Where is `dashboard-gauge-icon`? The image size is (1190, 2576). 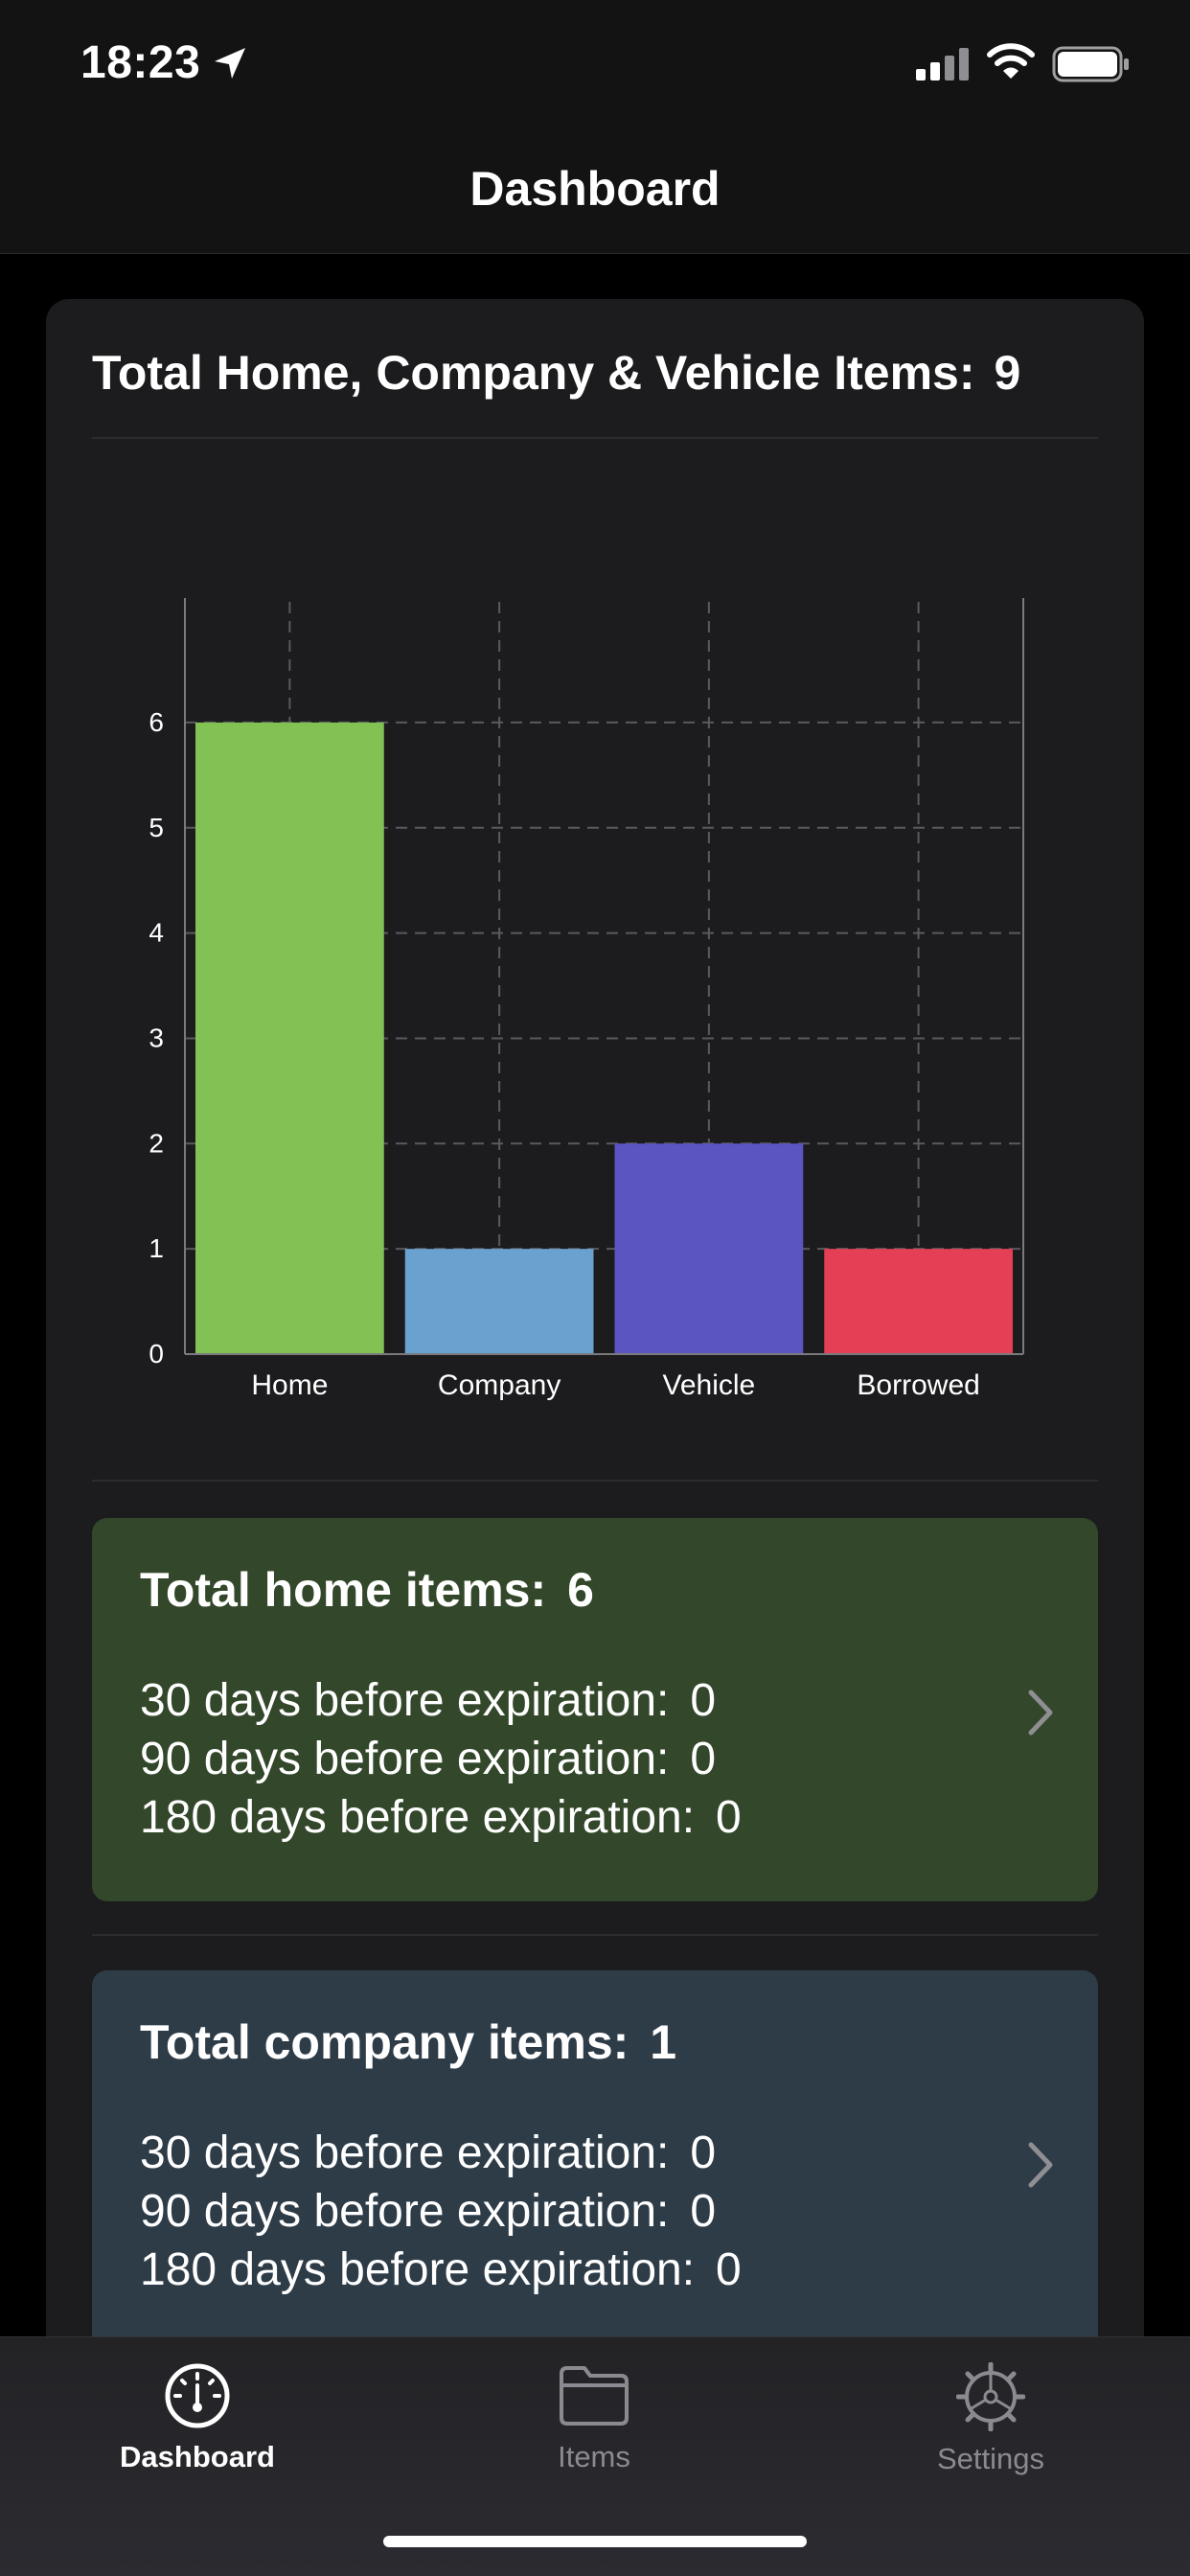 dashboard-gauge-icon is located at coordinates (198, 2395).